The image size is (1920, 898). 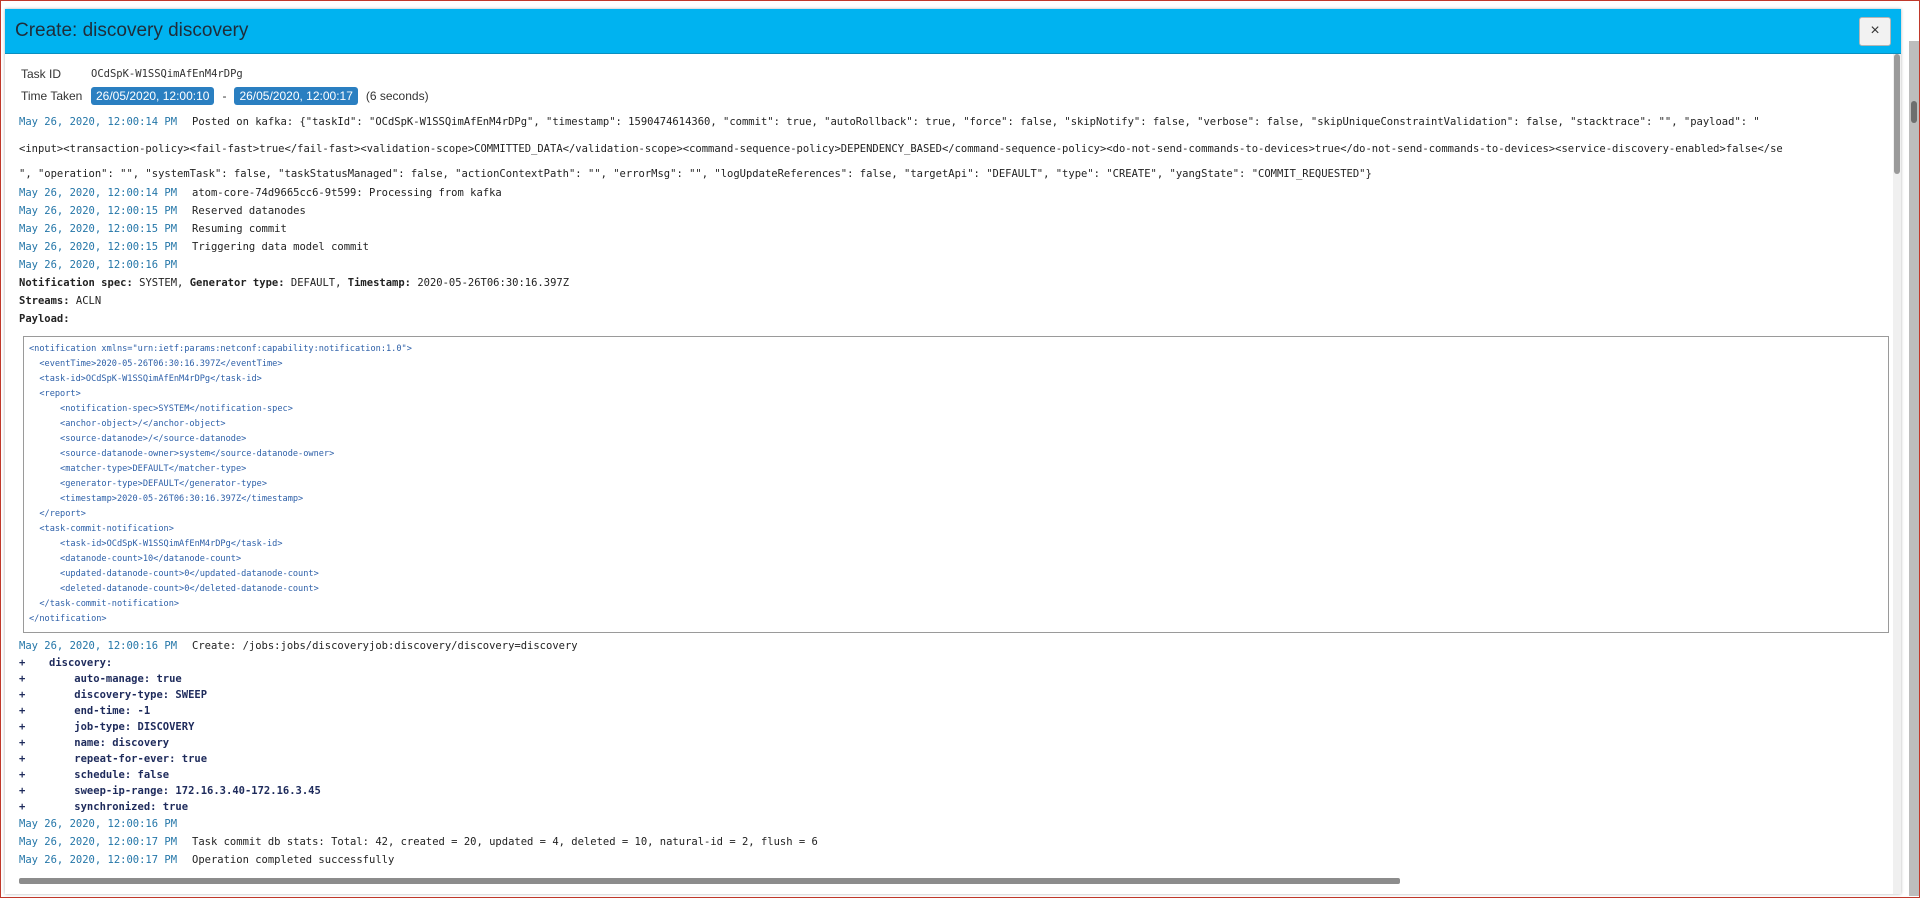 I want to click on streams-value: ACLN, so click(x=88, y=301).